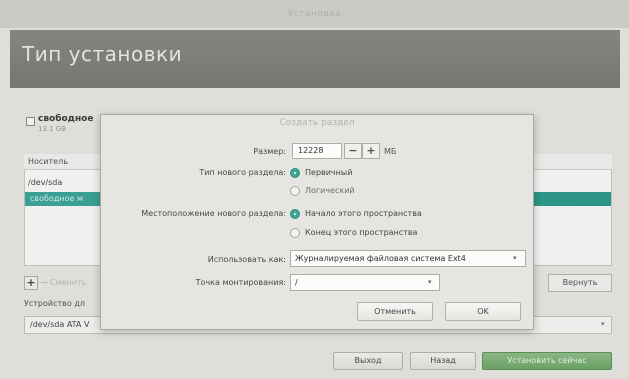 The image size is (629, 379). What do you see at coordinates (483, 311) in the screenshot?
I see `ok-button: OK` at bounding box center [483, 311].